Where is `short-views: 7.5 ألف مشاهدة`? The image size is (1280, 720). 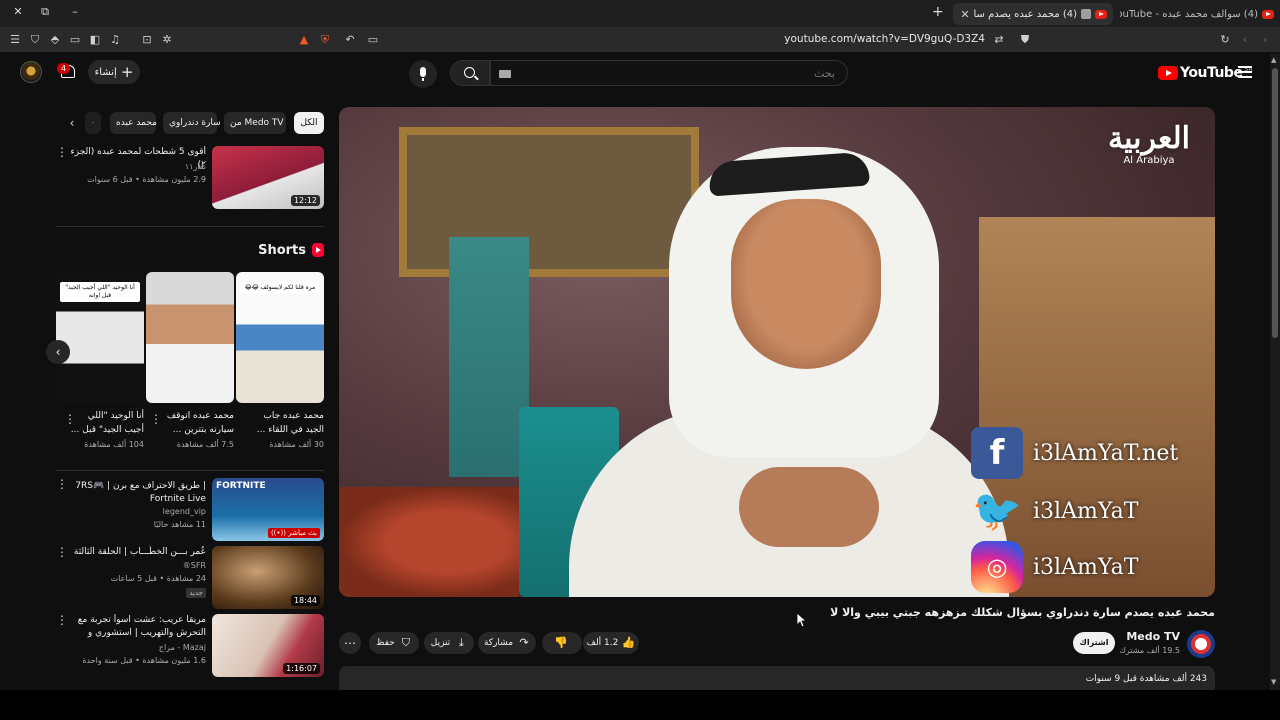 short-views: 7.5 ألف مشاهدة is located at coordinates (205, 444).